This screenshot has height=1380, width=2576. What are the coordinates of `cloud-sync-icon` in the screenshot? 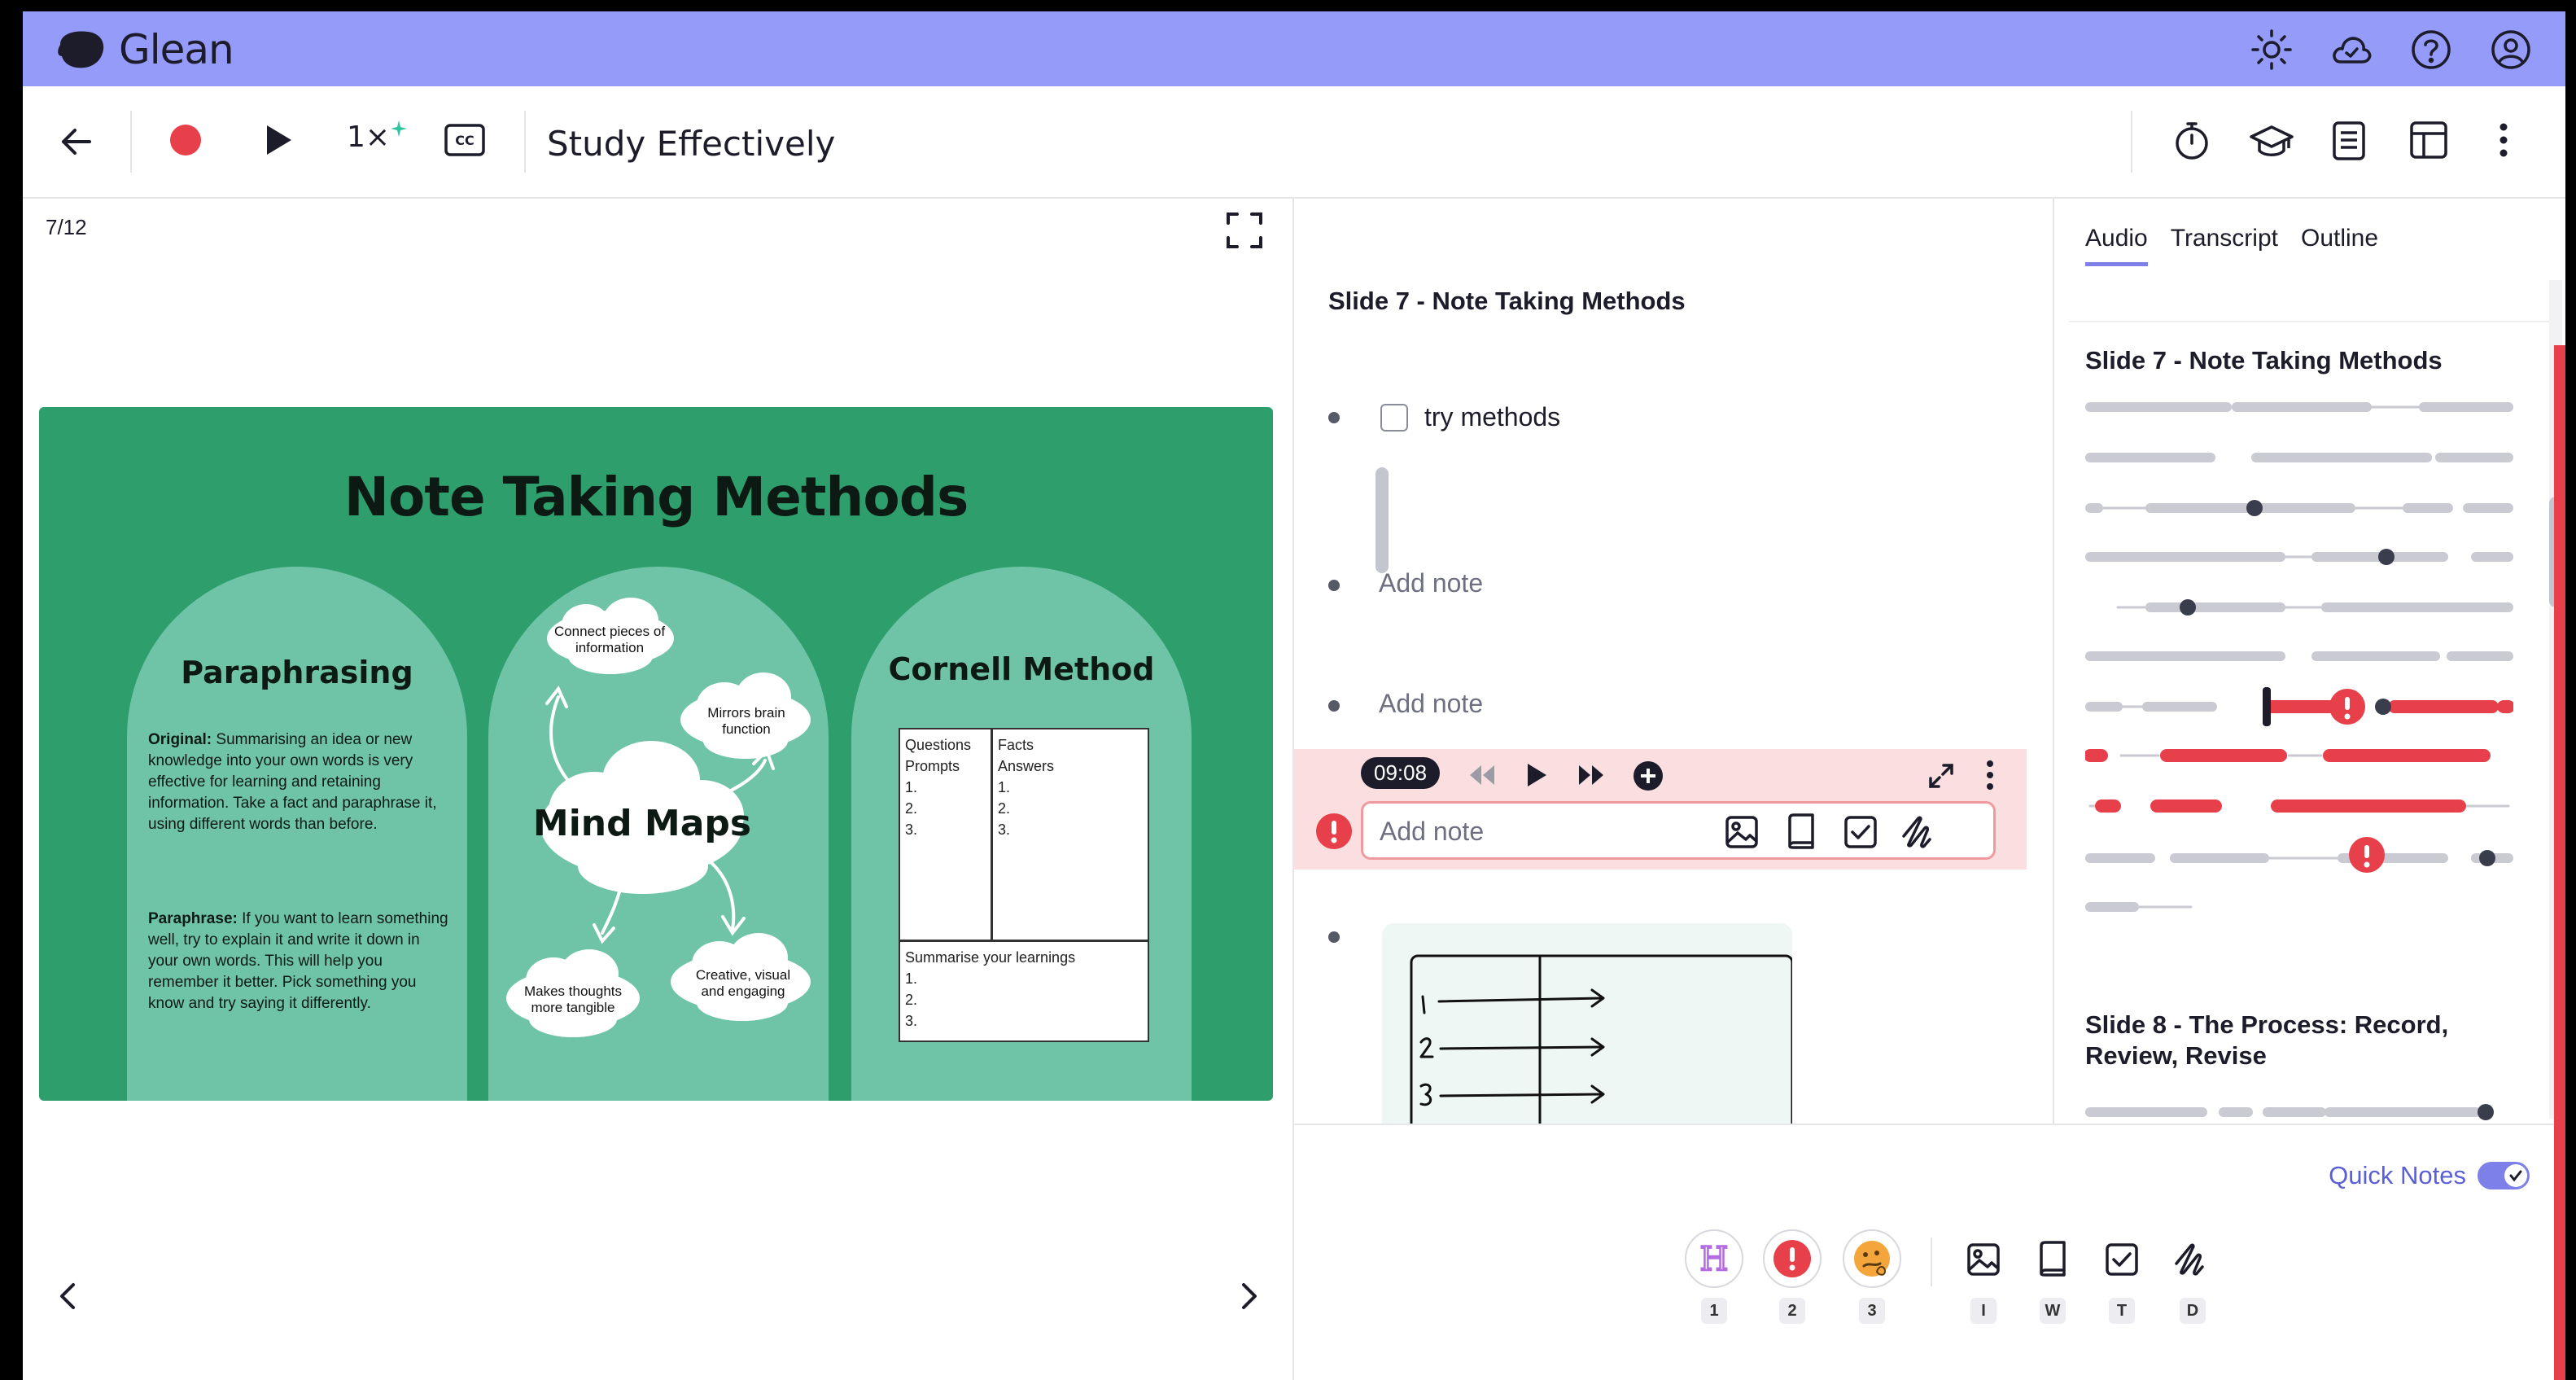 It's located at (2351, 50).